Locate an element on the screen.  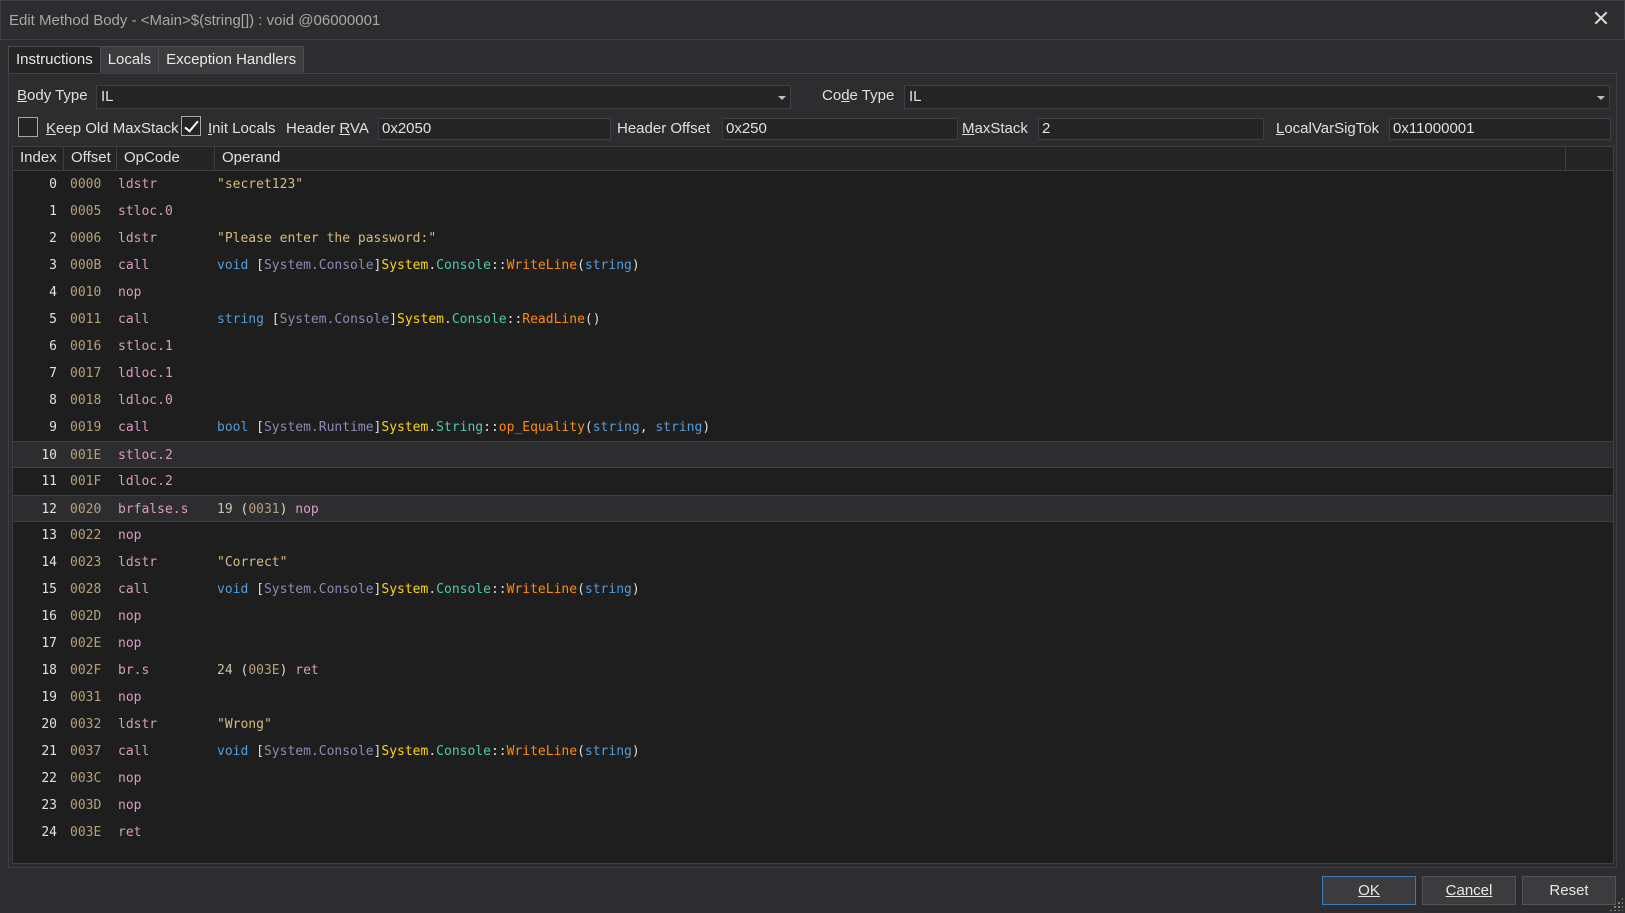
body-type-combo: IL is located at coordinates (443, 97).